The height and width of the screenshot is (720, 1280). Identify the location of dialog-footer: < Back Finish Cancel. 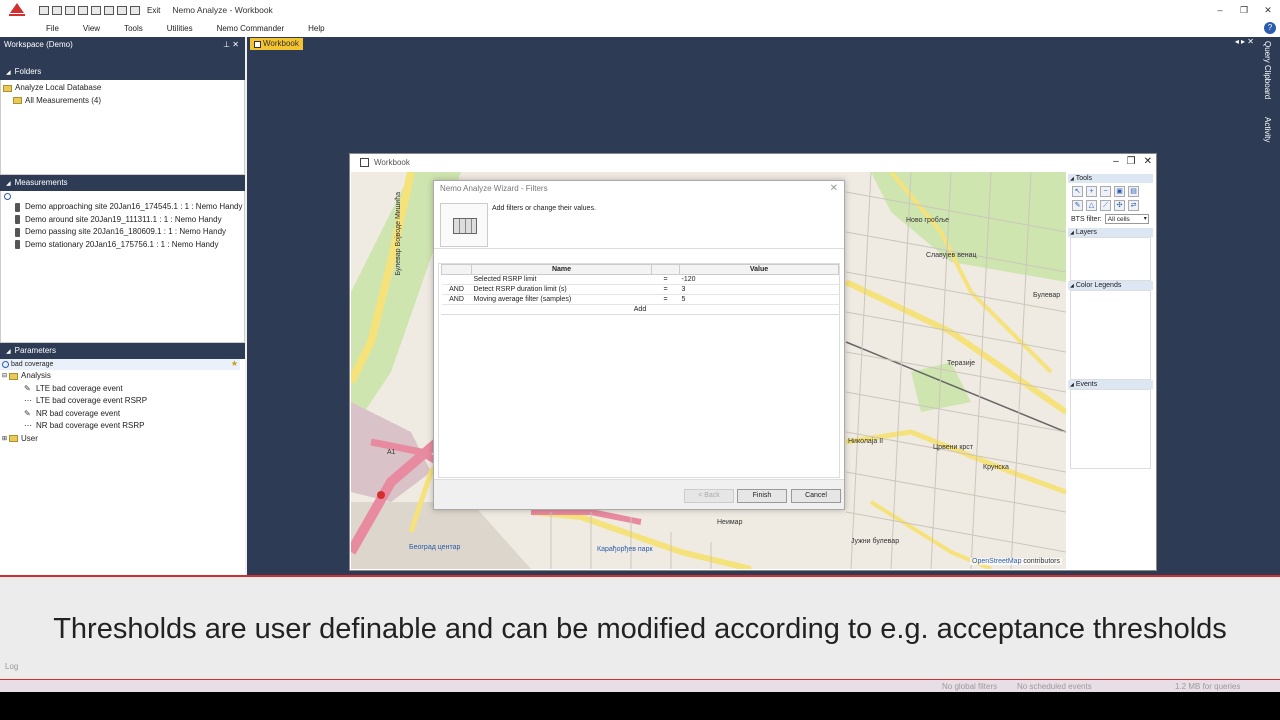
(639, 494).